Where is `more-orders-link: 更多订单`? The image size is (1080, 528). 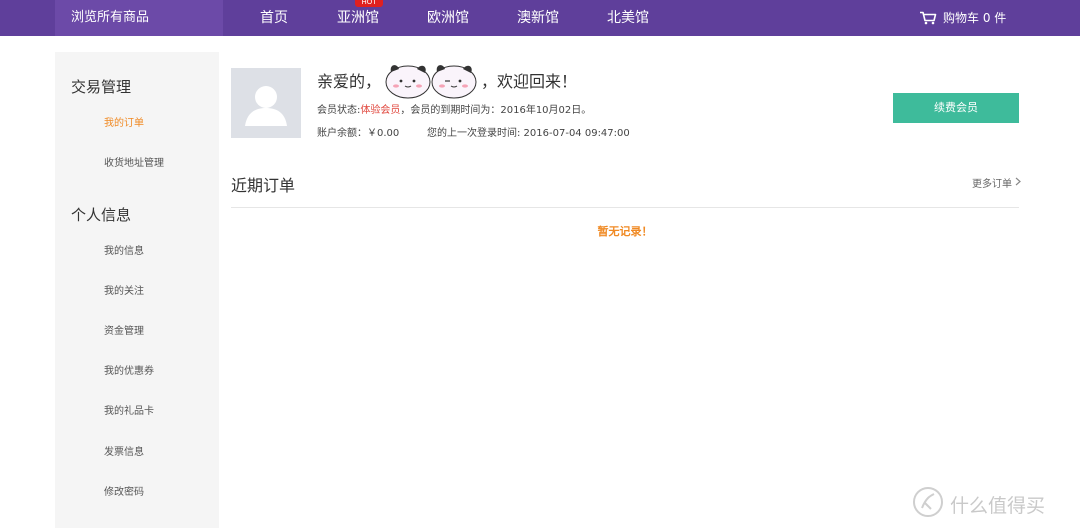 more-orders-link: 更多订单 is located at coordinates (996, 182).